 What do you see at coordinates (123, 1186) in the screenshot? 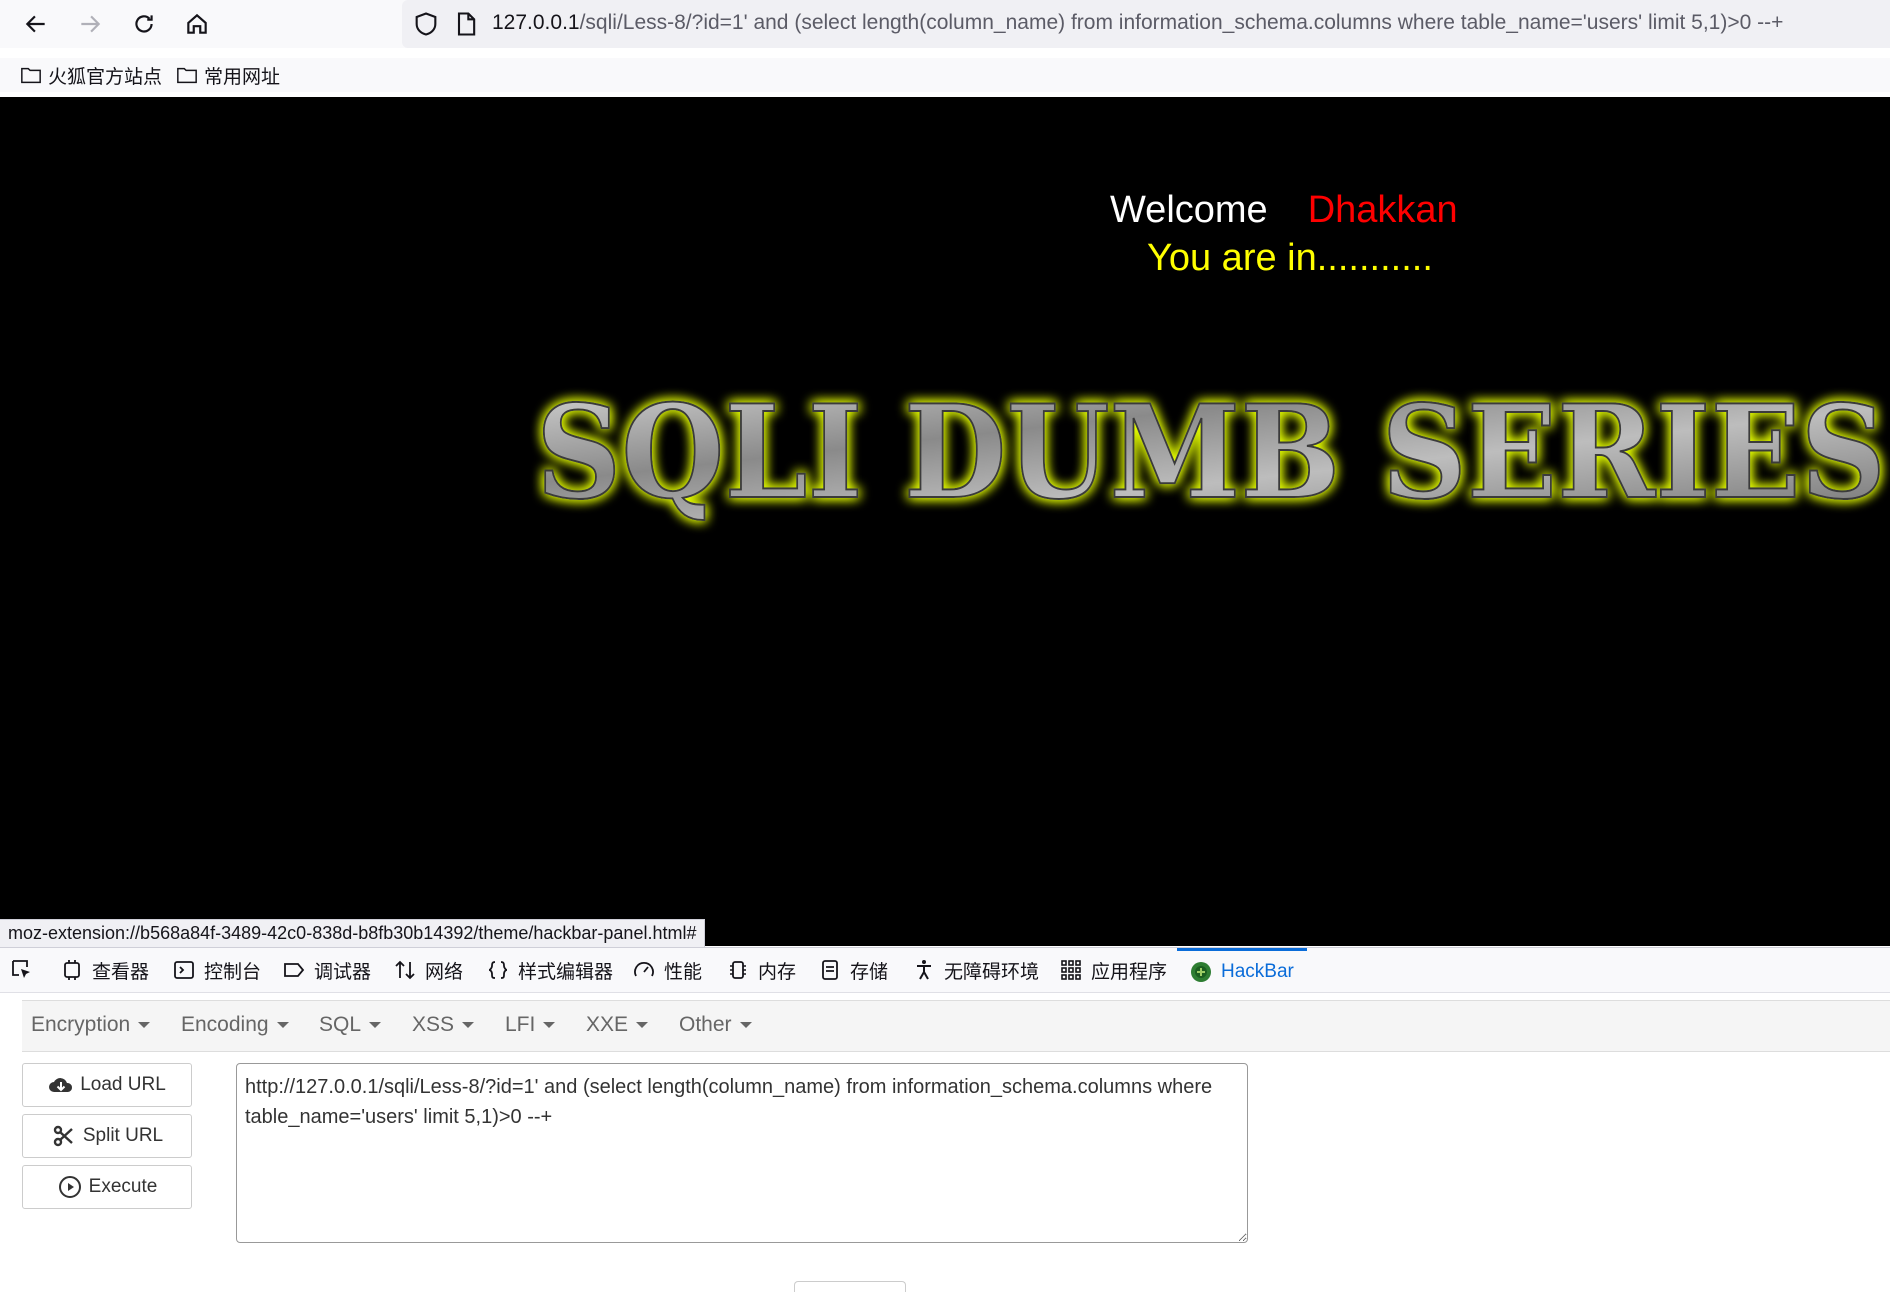
I see `button-label: Execute` at bounding box center [123, 1186].